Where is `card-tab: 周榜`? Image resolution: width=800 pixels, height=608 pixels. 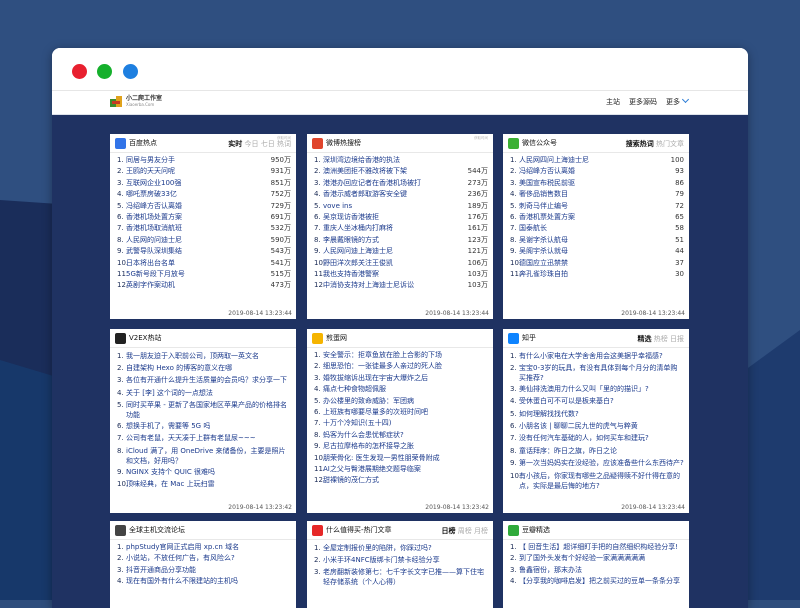
card-tab: 周榜 is located at coordinates (465, 531).